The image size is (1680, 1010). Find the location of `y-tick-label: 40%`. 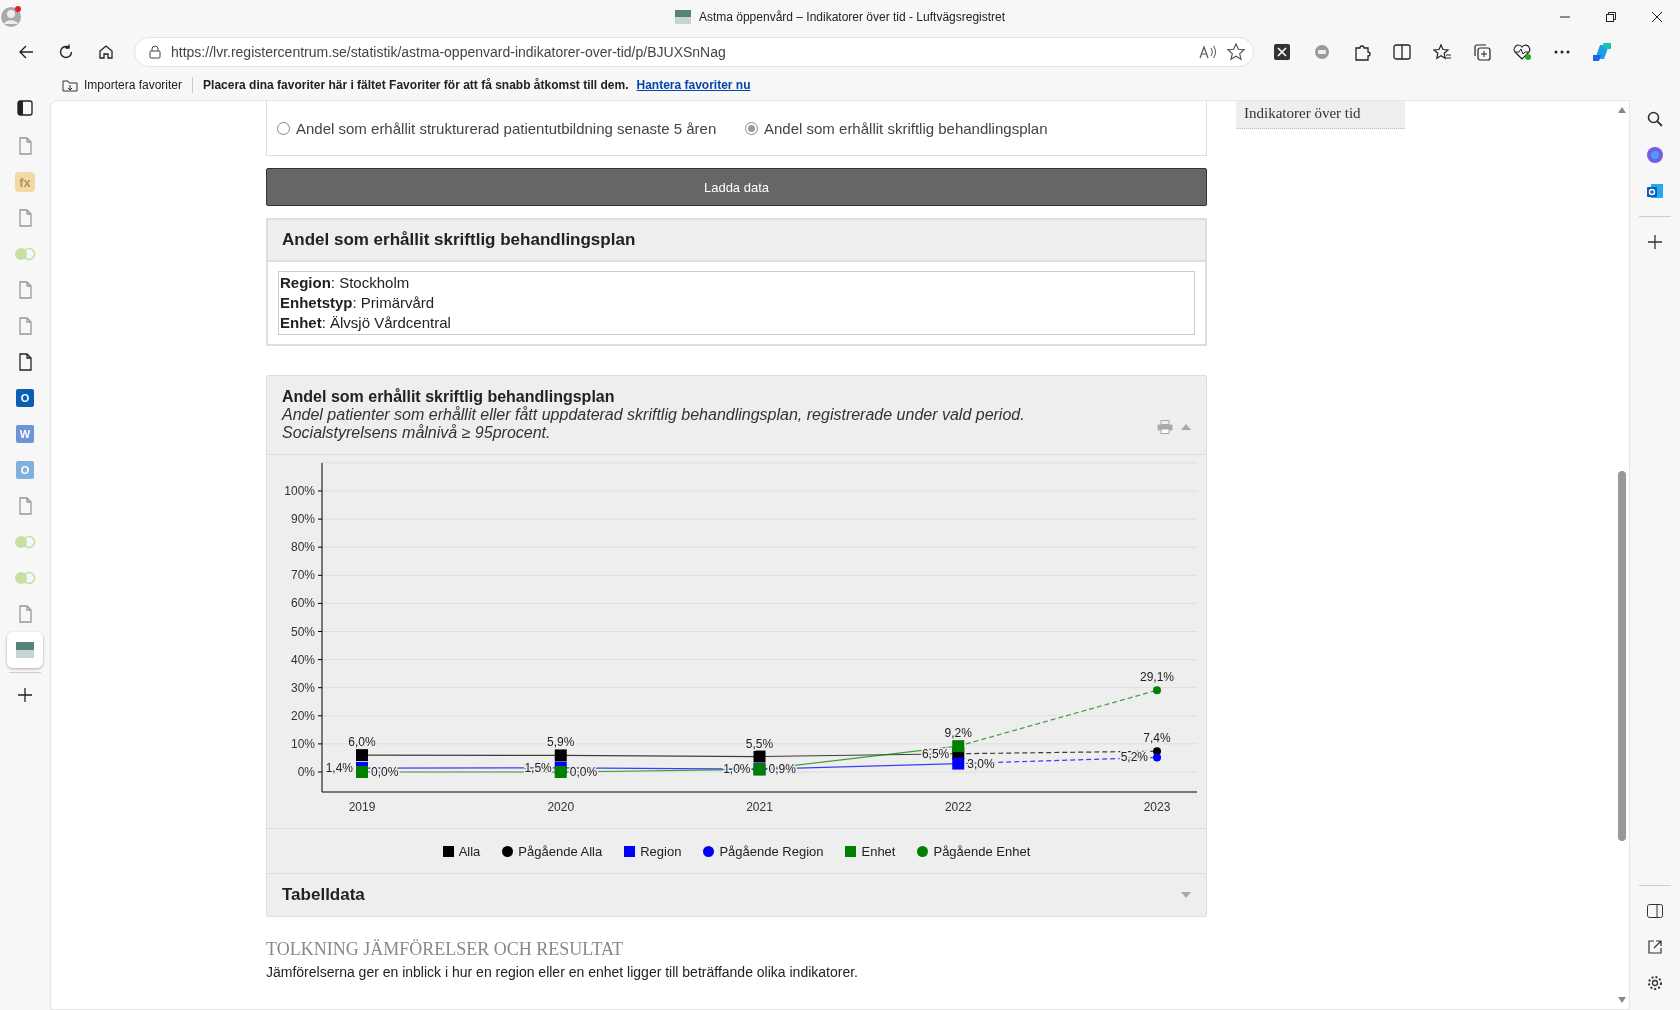

y-tick-label: 40% is located at coordinates (302, 659).